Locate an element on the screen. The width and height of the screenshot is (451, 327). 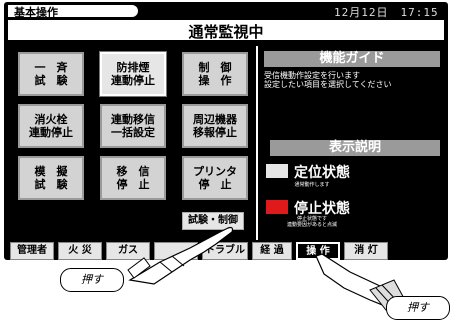
printer-stop-button: プリンタ 停 止 is located at coordinates (215, 178).